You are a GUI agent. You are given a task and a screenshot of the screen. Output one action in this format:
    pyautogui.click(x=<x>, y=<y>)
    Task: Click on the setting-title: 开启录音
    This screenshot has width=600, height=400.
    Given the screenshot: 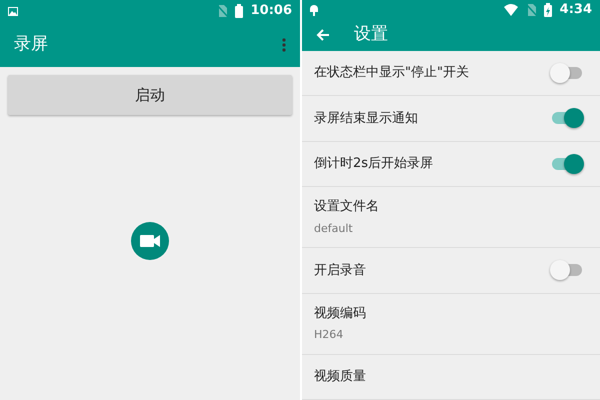 What is the action you would take?
    pyautogui.click(x=340, y=271)
    